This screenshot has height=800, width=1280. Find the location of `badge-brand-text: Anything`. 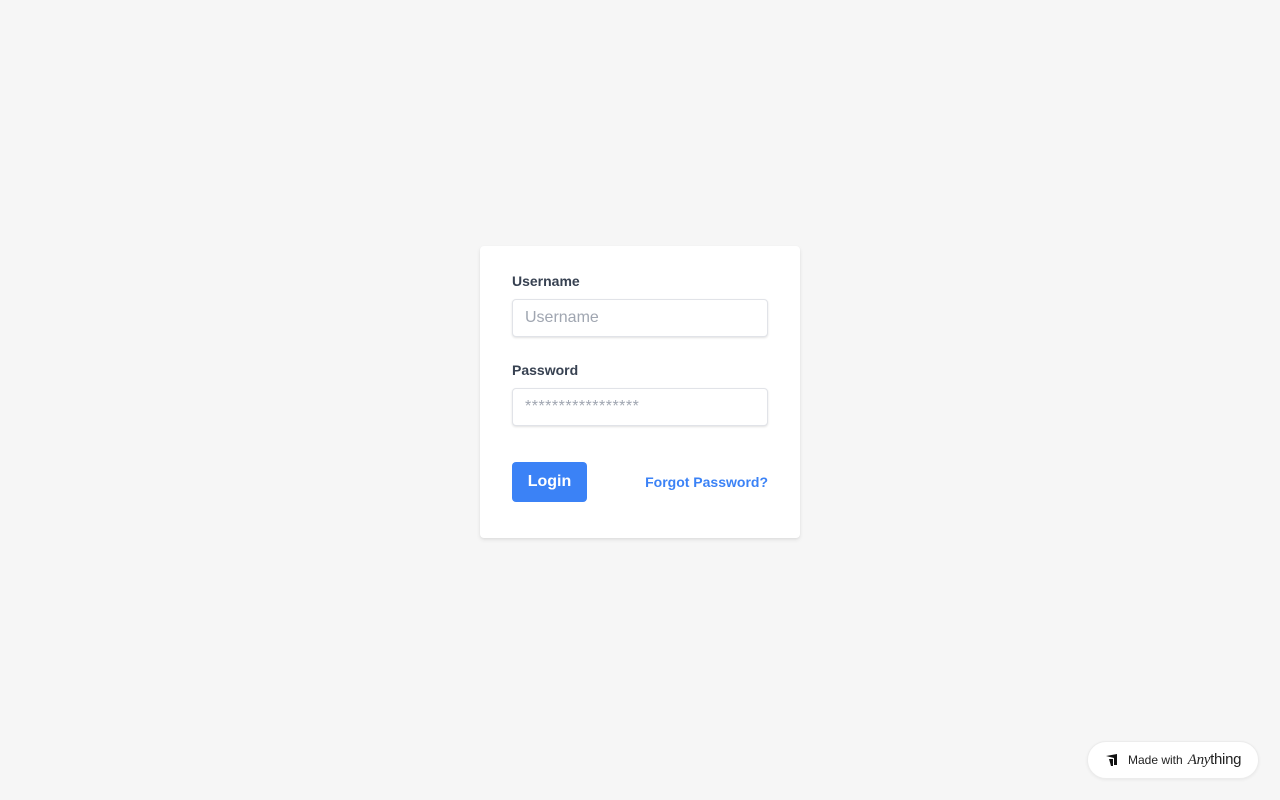

badge-brand-text: Anything is located at coordinates (1214, 759).